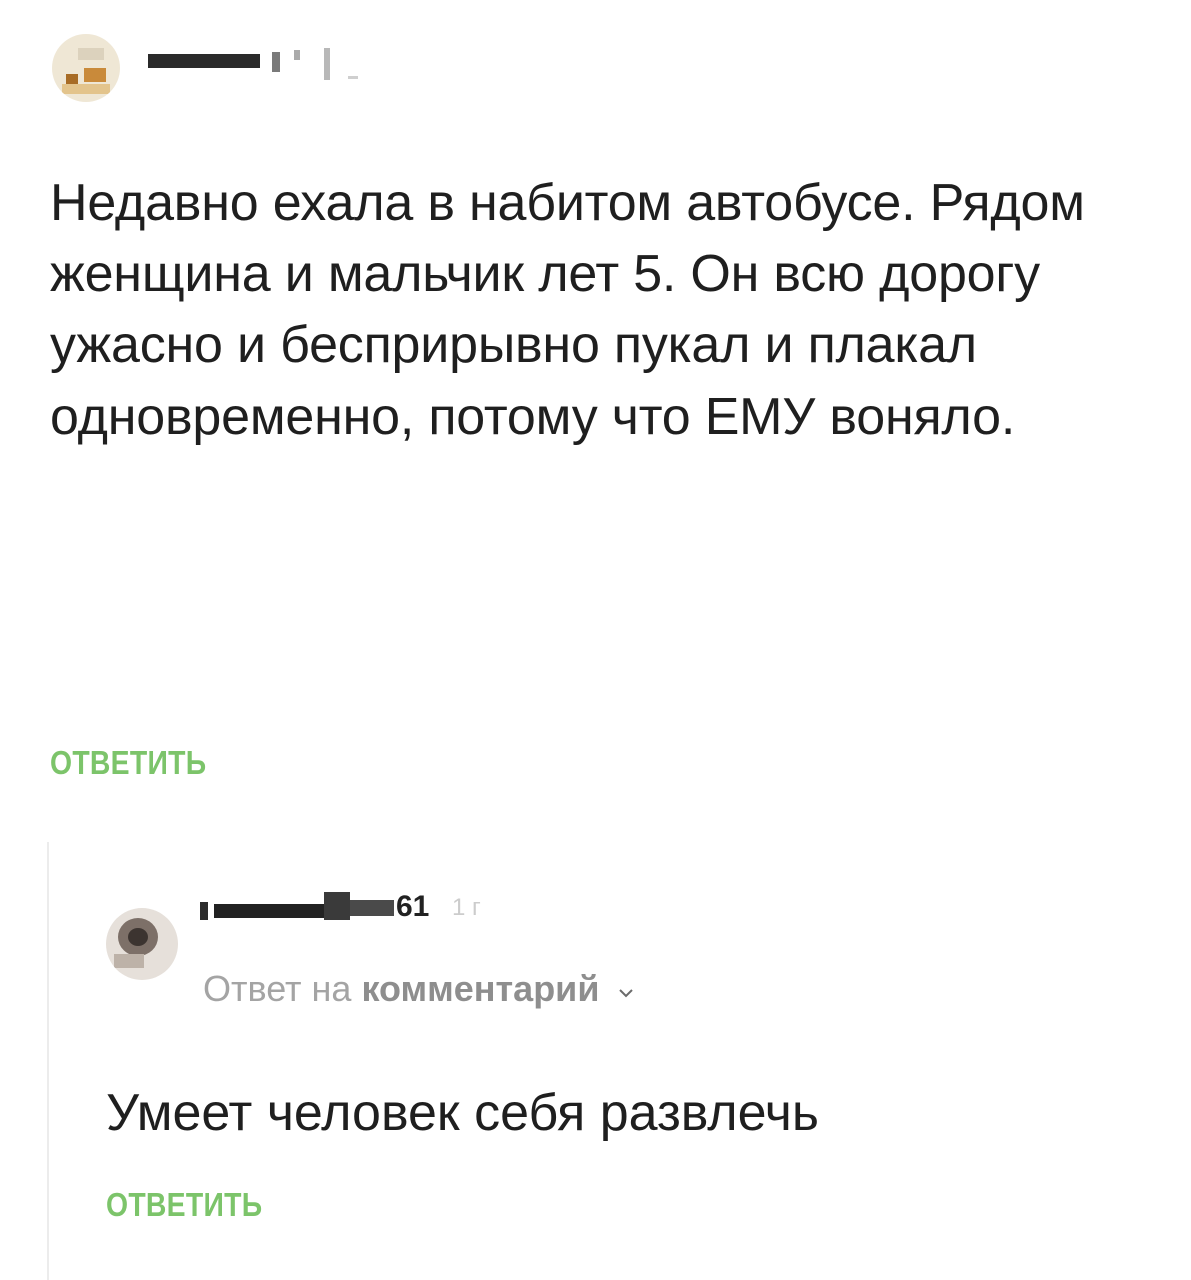 The image size is (1191, 1280). Describe the element at coordinates (263, 68) in the screenshot. I see `username-redacted` at that location.